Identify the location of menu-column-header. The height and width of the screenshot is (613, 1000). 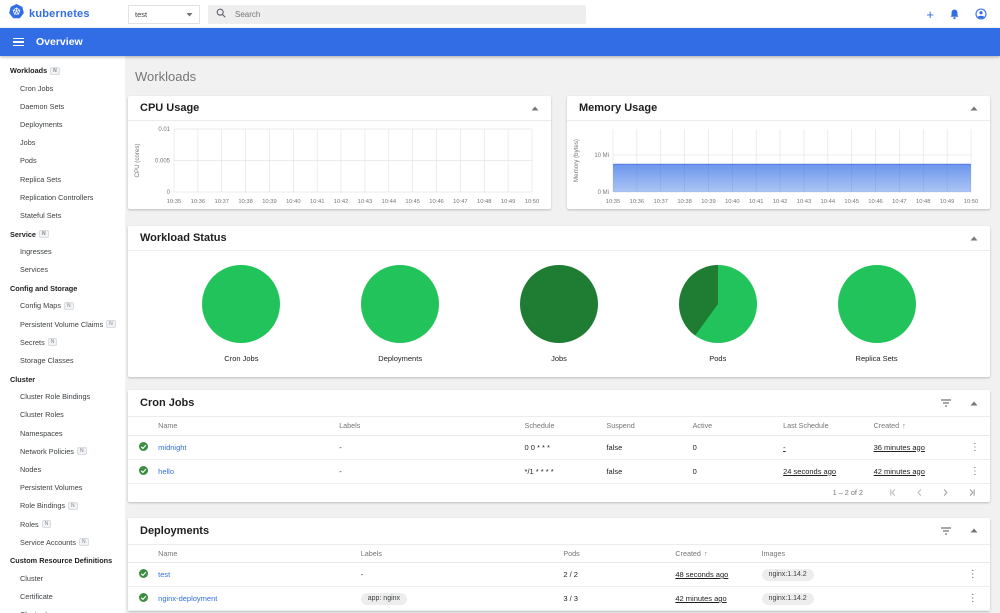
(972, 553).